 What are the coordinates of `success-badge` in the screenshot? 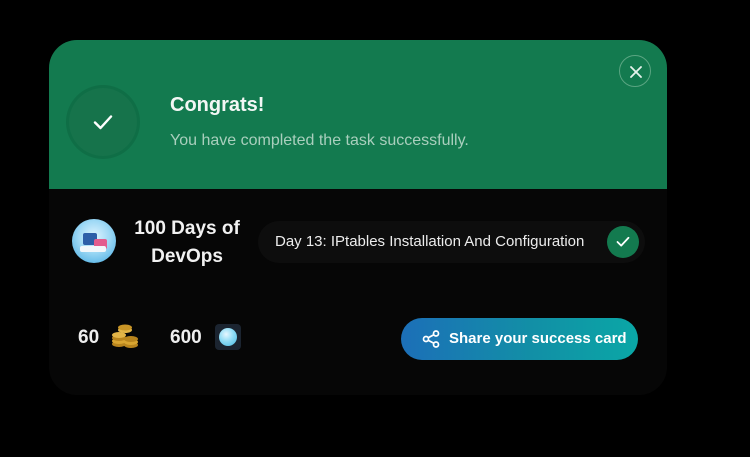 It's located at (103, 122).